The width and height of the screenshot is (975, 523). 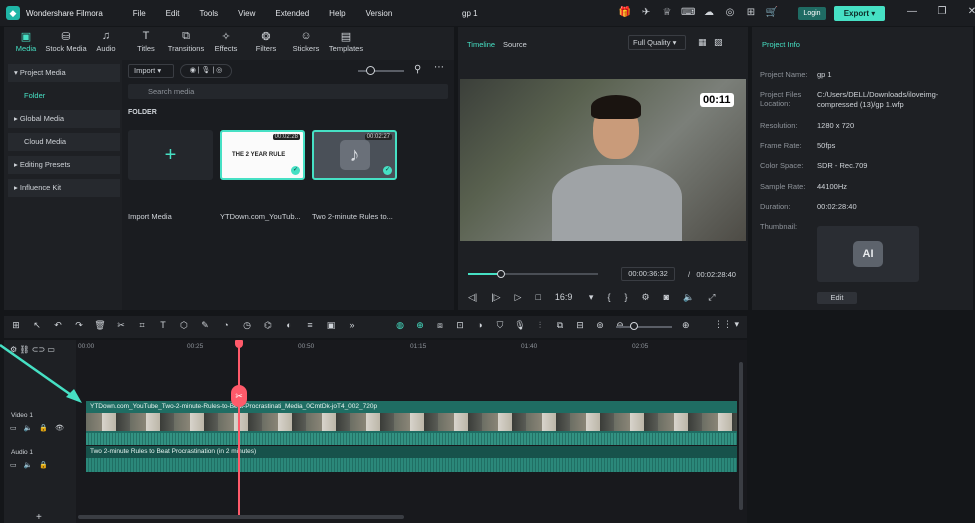 I want to click on nav-global-media: ▸ Global Media, so click(x=64, y=119).